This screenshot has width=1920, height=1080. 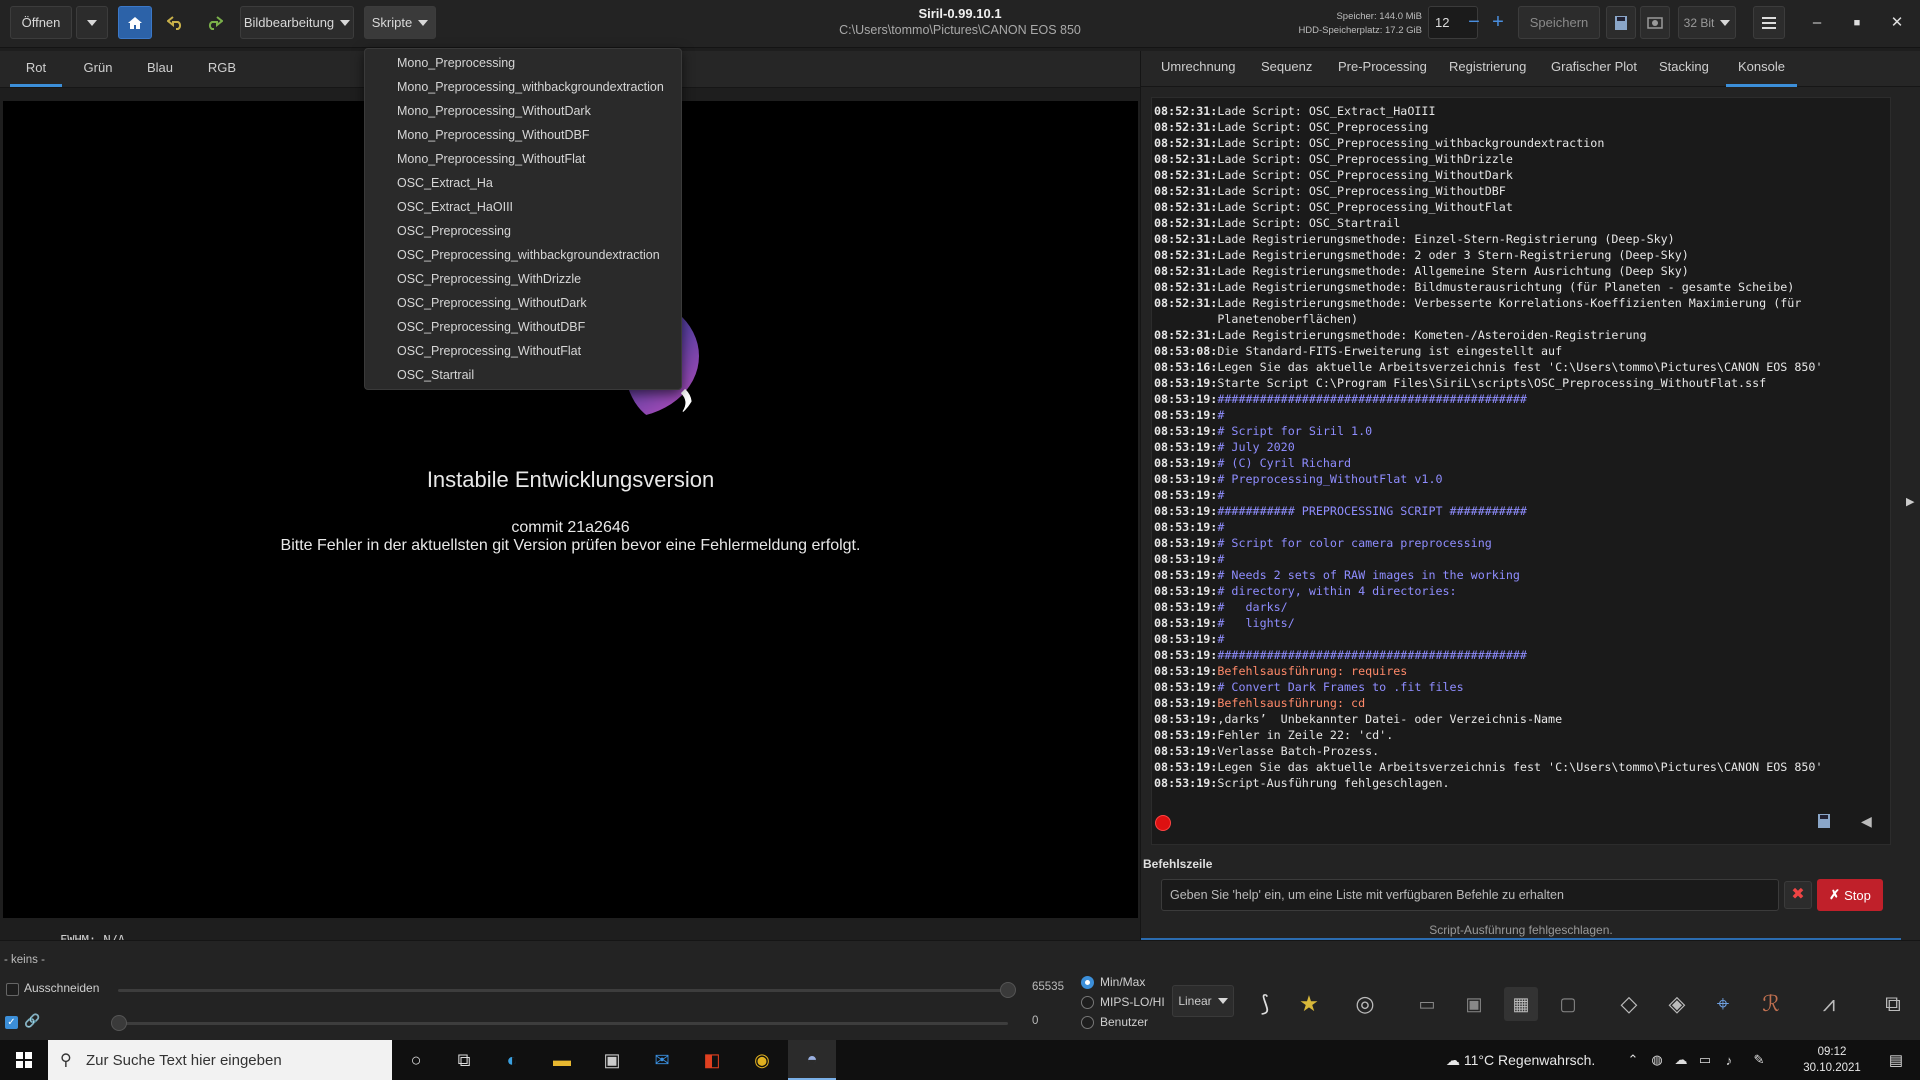 I want to click on link-checkbox: ✓, so click(x=11, y=1022).